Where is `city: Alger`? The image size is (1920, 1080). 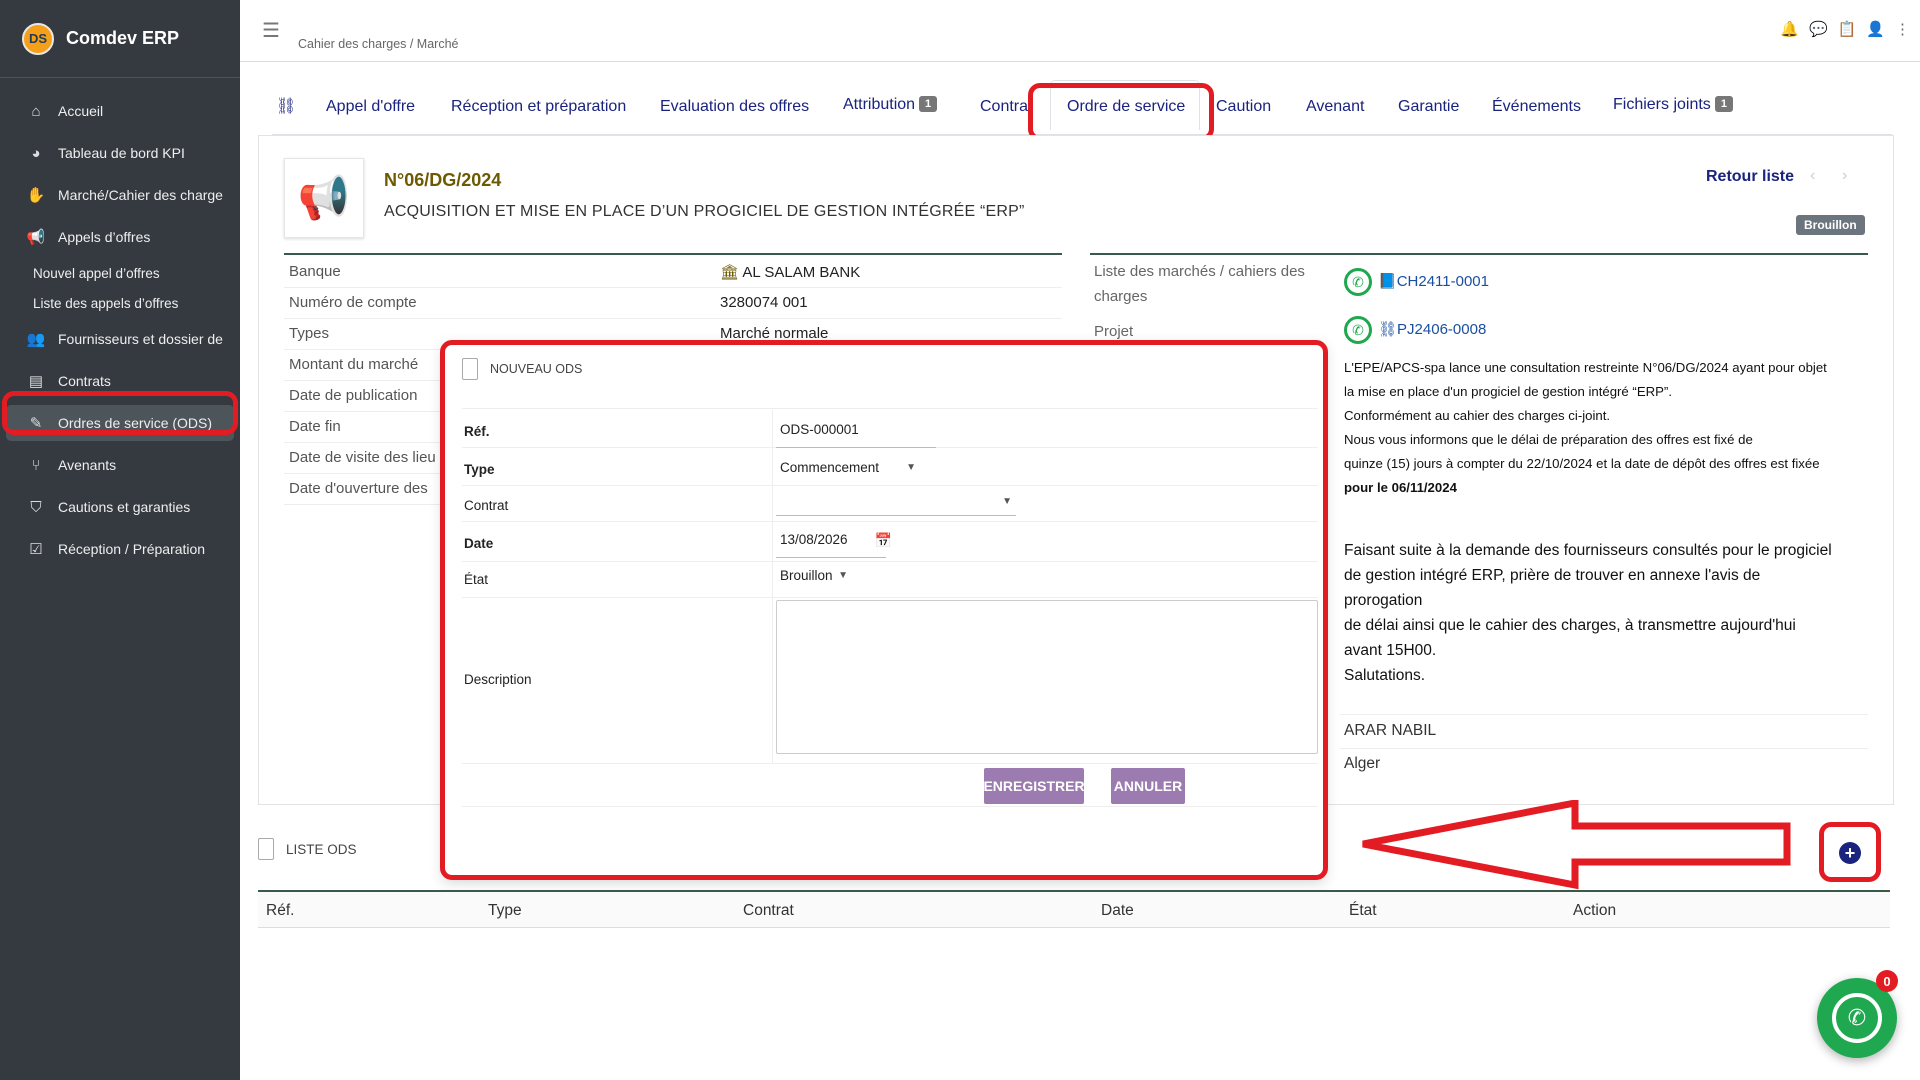 city: Alger is located at coordinates (1362, 763).